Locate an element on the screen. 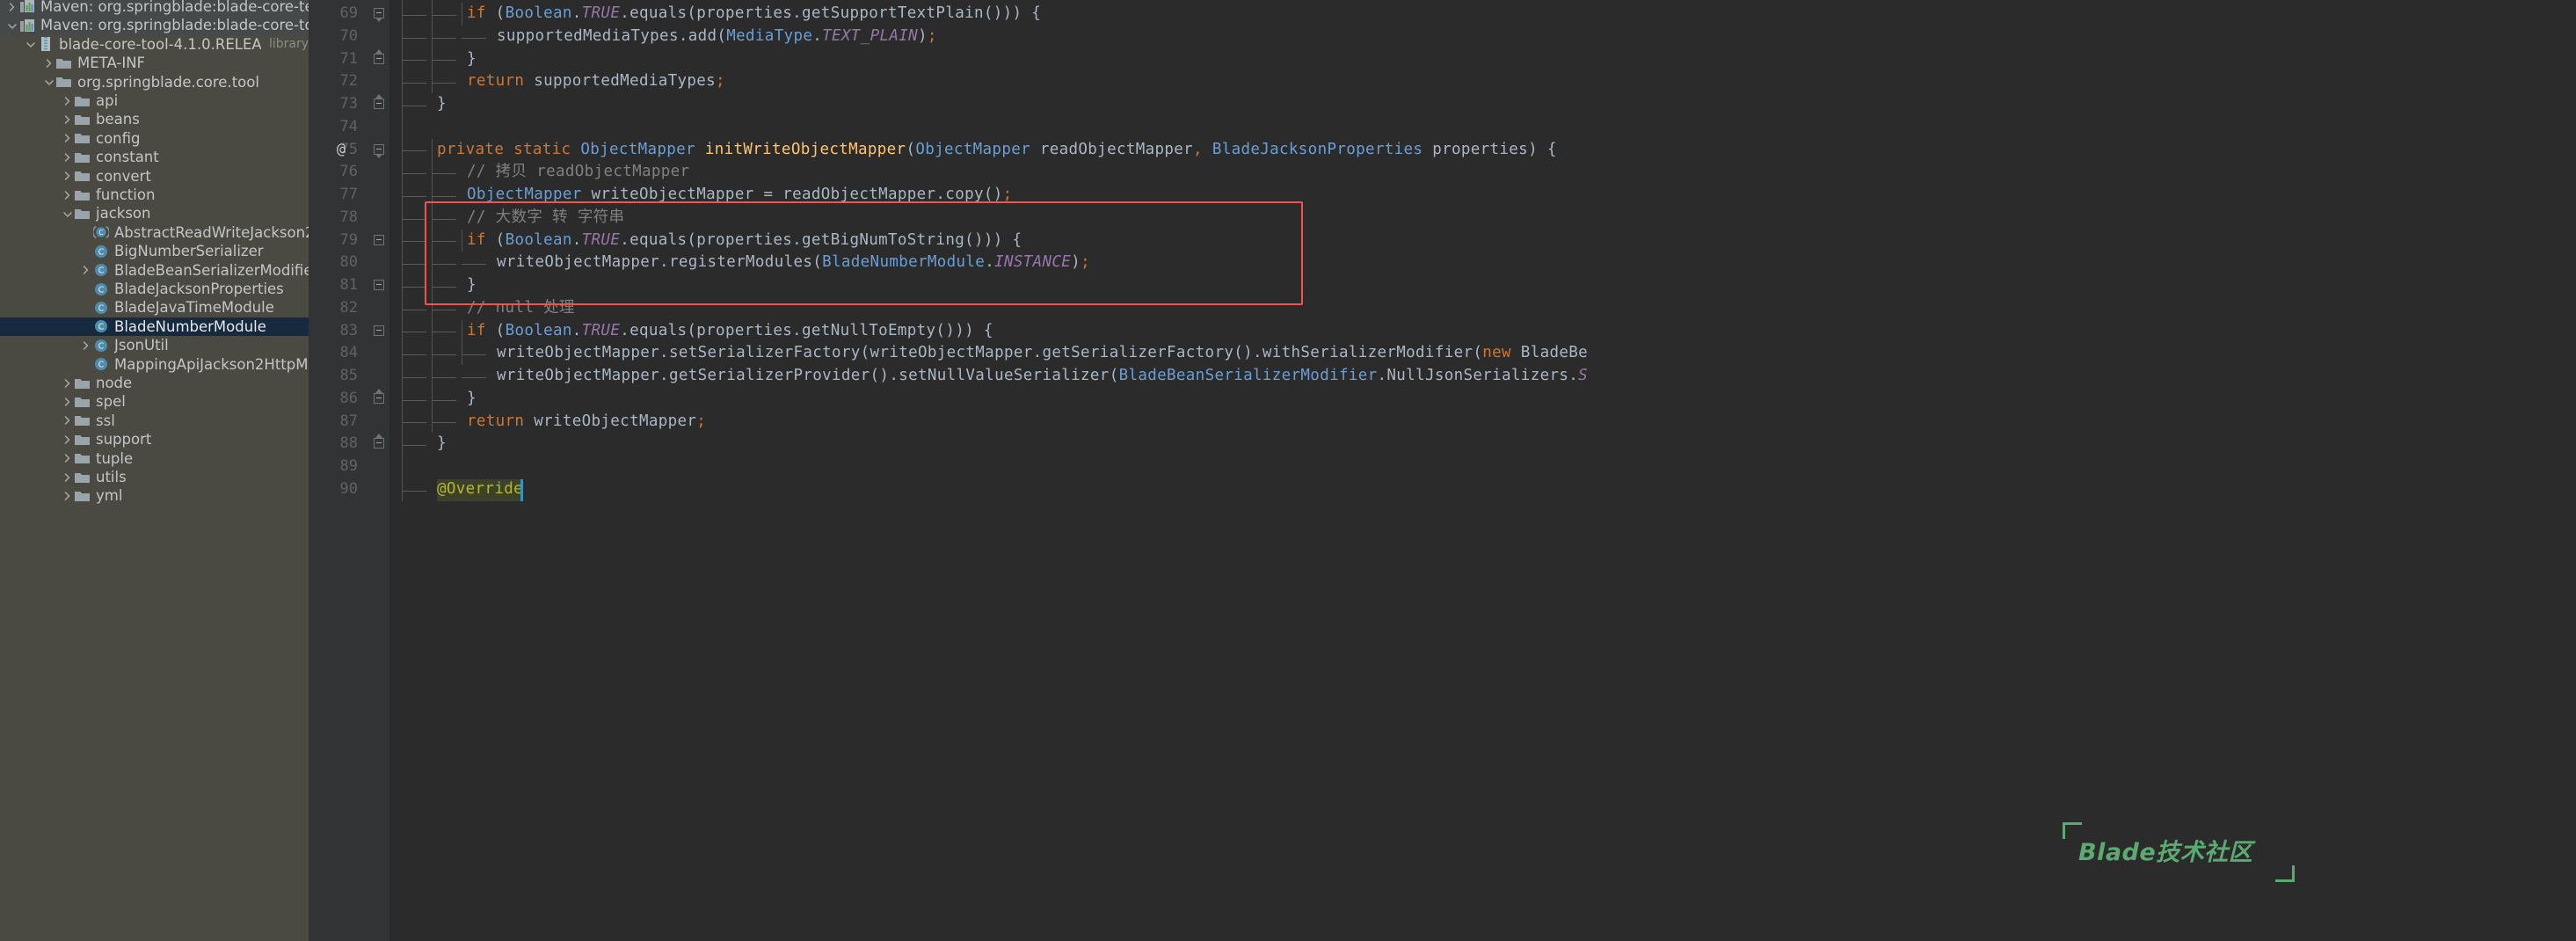 This screenshot has width=2576, height=941. annotation-gutter-icon: @ is located at coordinates (341, 151).